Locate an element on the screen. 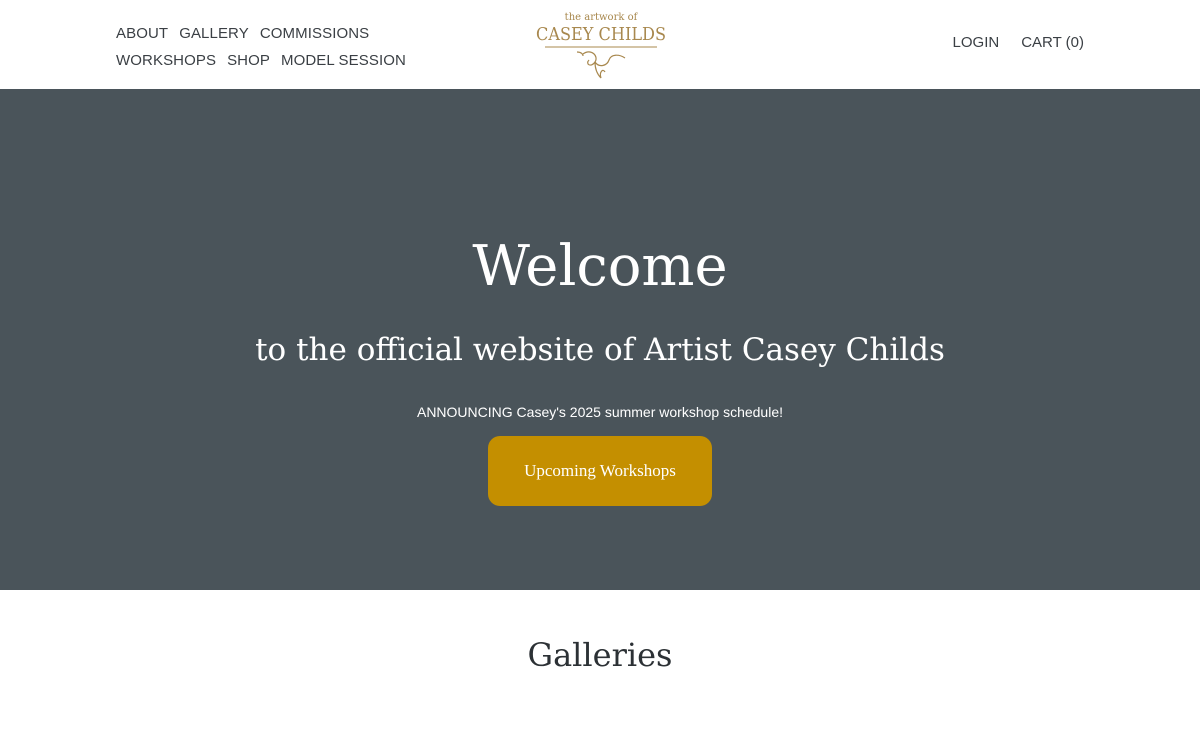 Image resolution: width=1200 pixels, height=740 pixels. cart-link: CART (0) is located at coordinates (1052, 42).